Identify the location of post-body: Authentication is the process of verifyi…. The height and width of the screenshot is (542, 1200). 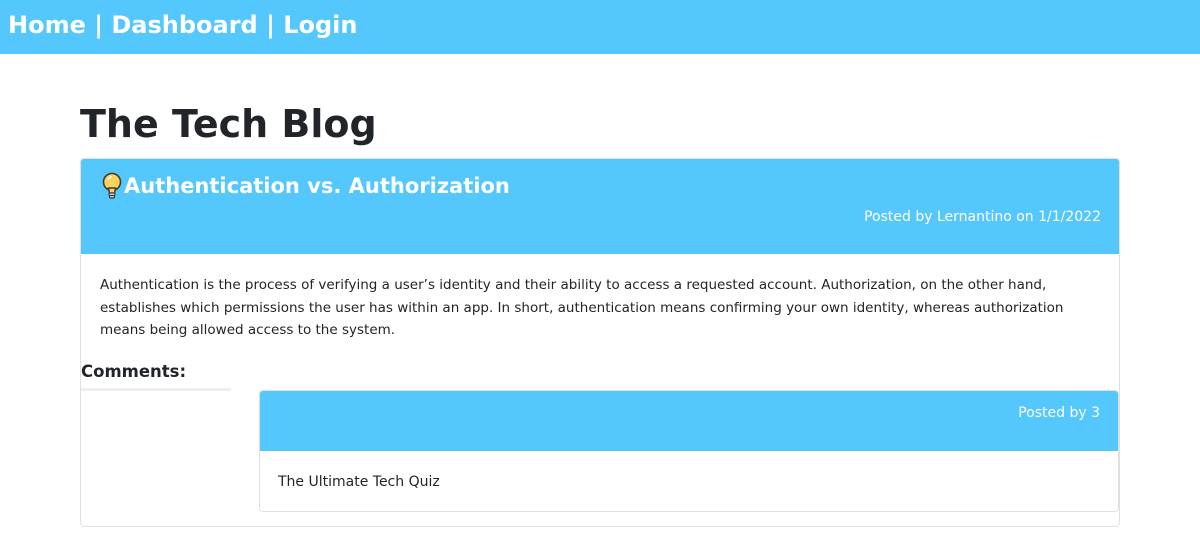
(582, 307).